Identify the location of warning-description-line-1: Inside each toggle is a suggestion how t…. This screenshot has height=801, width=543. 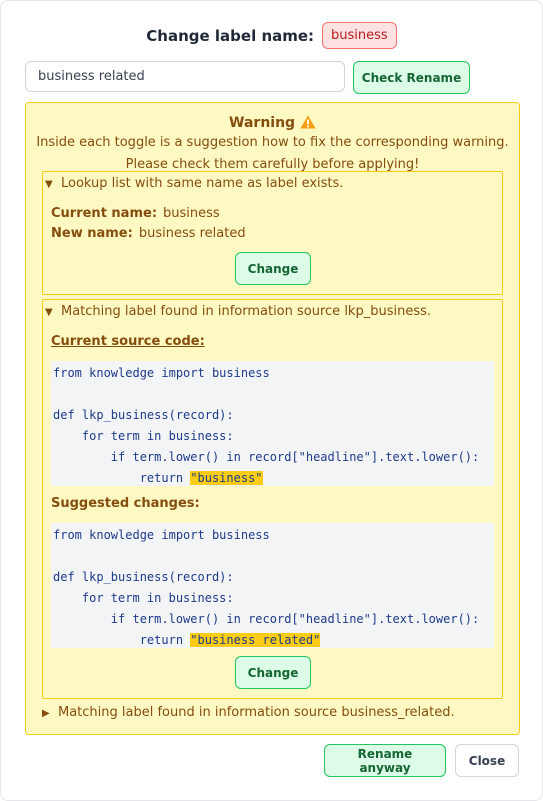
(272, 142).